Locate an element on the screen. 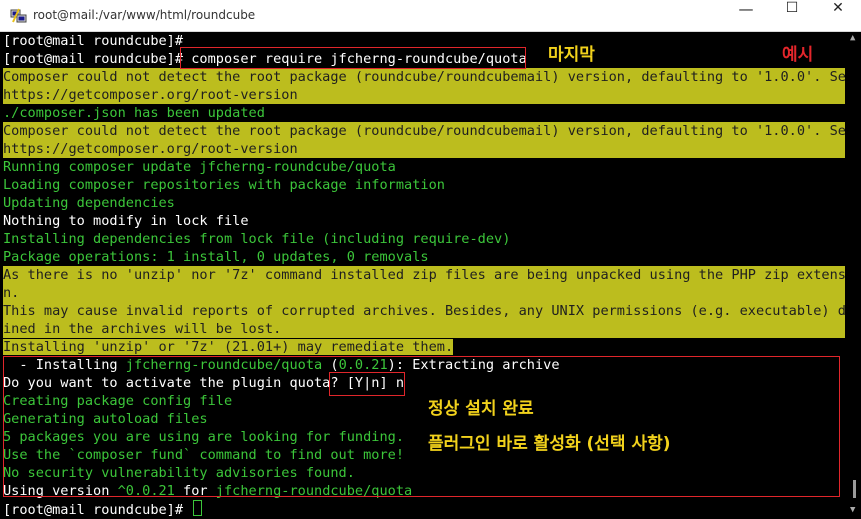 The image size is (861, 519). vertical-scrollbar is located at coordinates (854, 275).